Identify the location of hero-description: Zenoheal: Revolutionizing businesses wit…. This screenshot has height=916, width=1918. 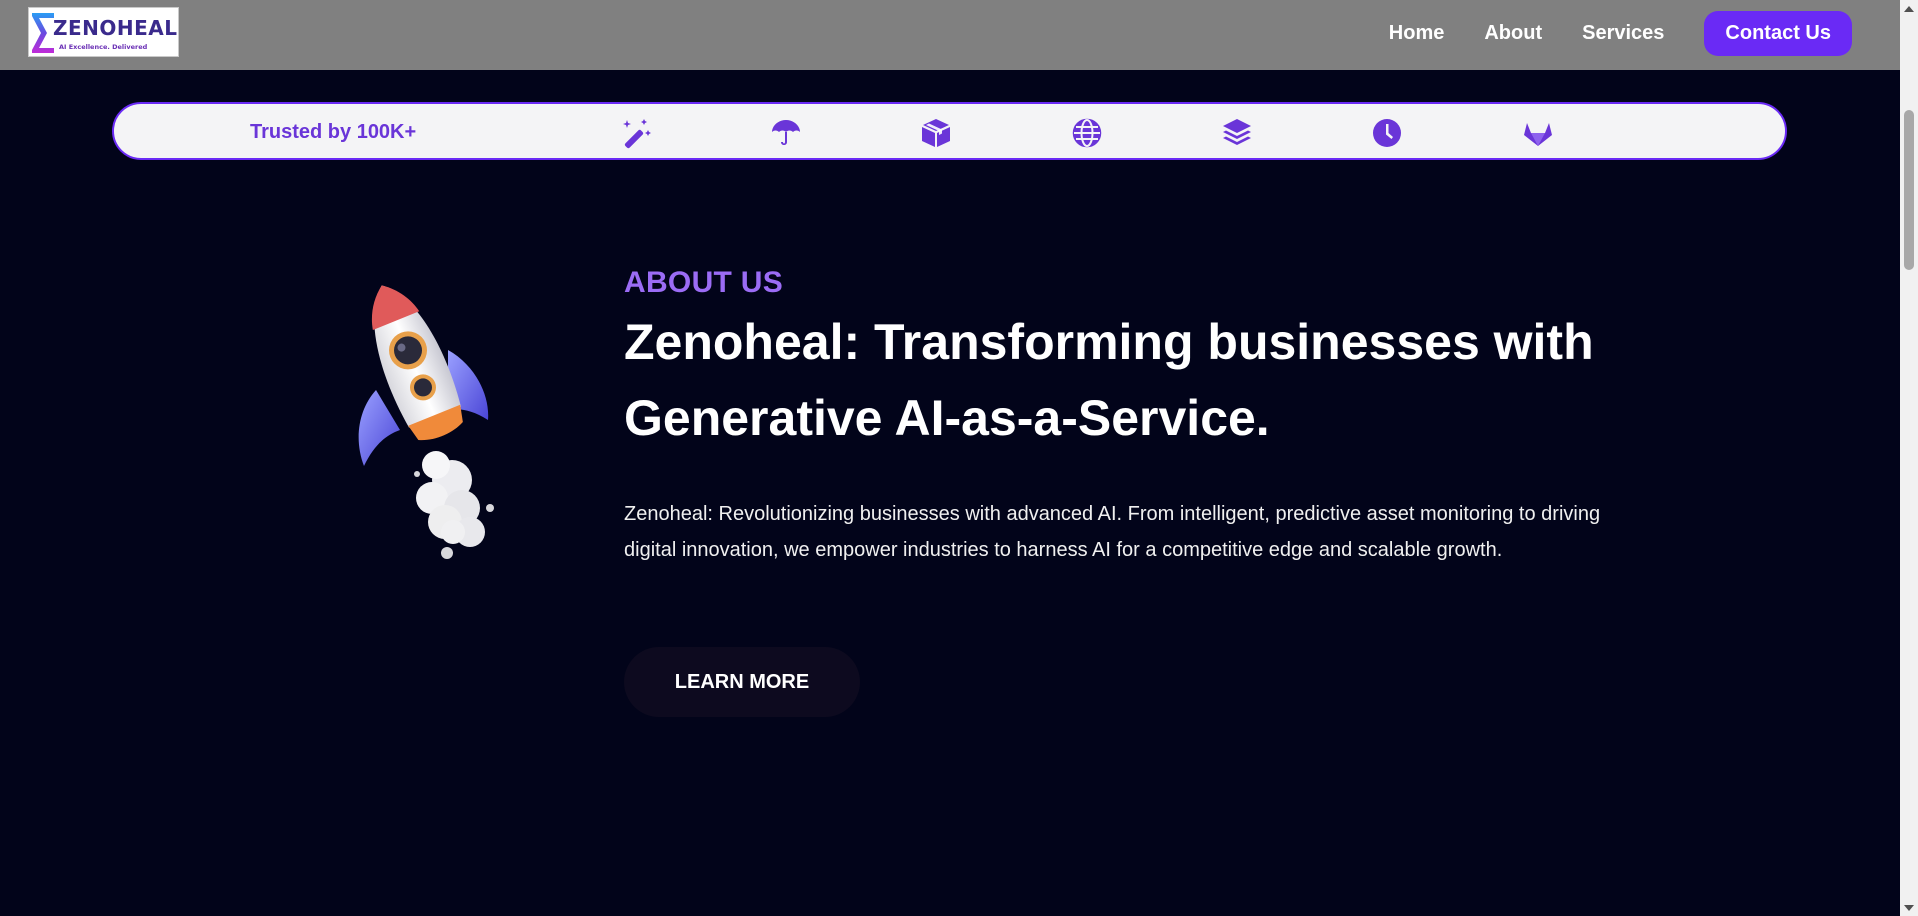
(1112, 532).